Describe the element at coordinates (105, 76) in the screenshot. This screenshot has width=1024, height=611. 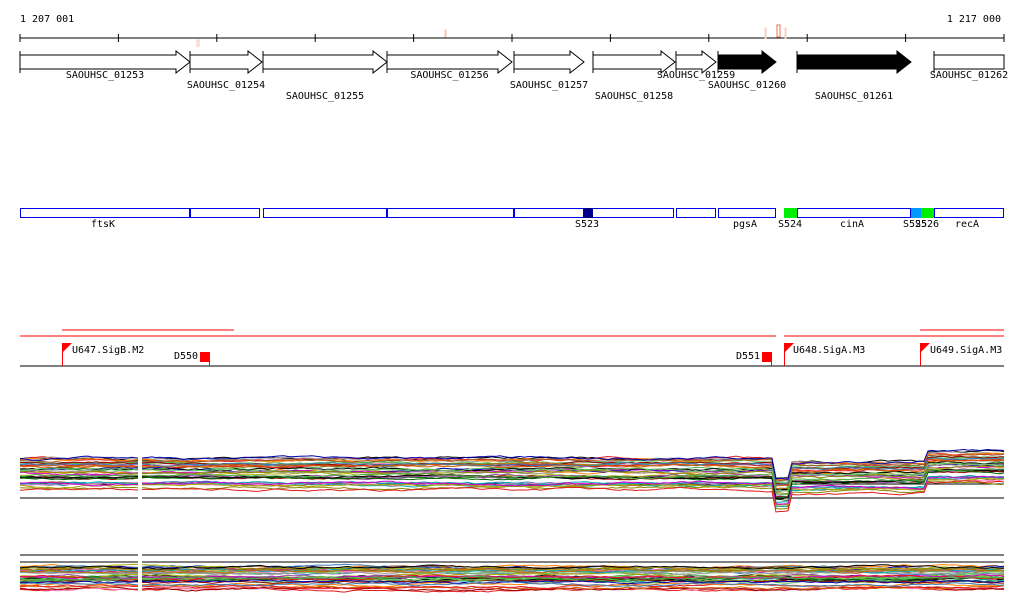
I see `gene-label: SAOUHSC_01253` at that location.